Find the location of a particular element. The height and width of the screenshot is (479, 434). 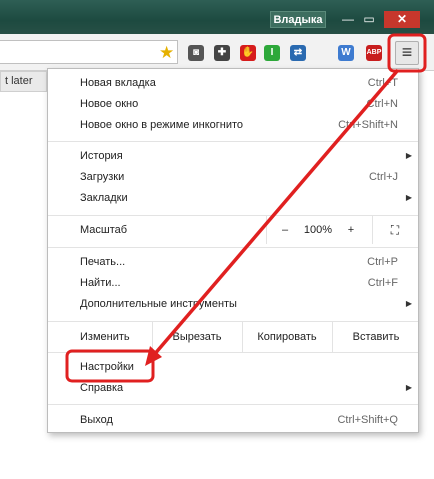

annotation-highlight-settings is located at coordinates (110, 366).